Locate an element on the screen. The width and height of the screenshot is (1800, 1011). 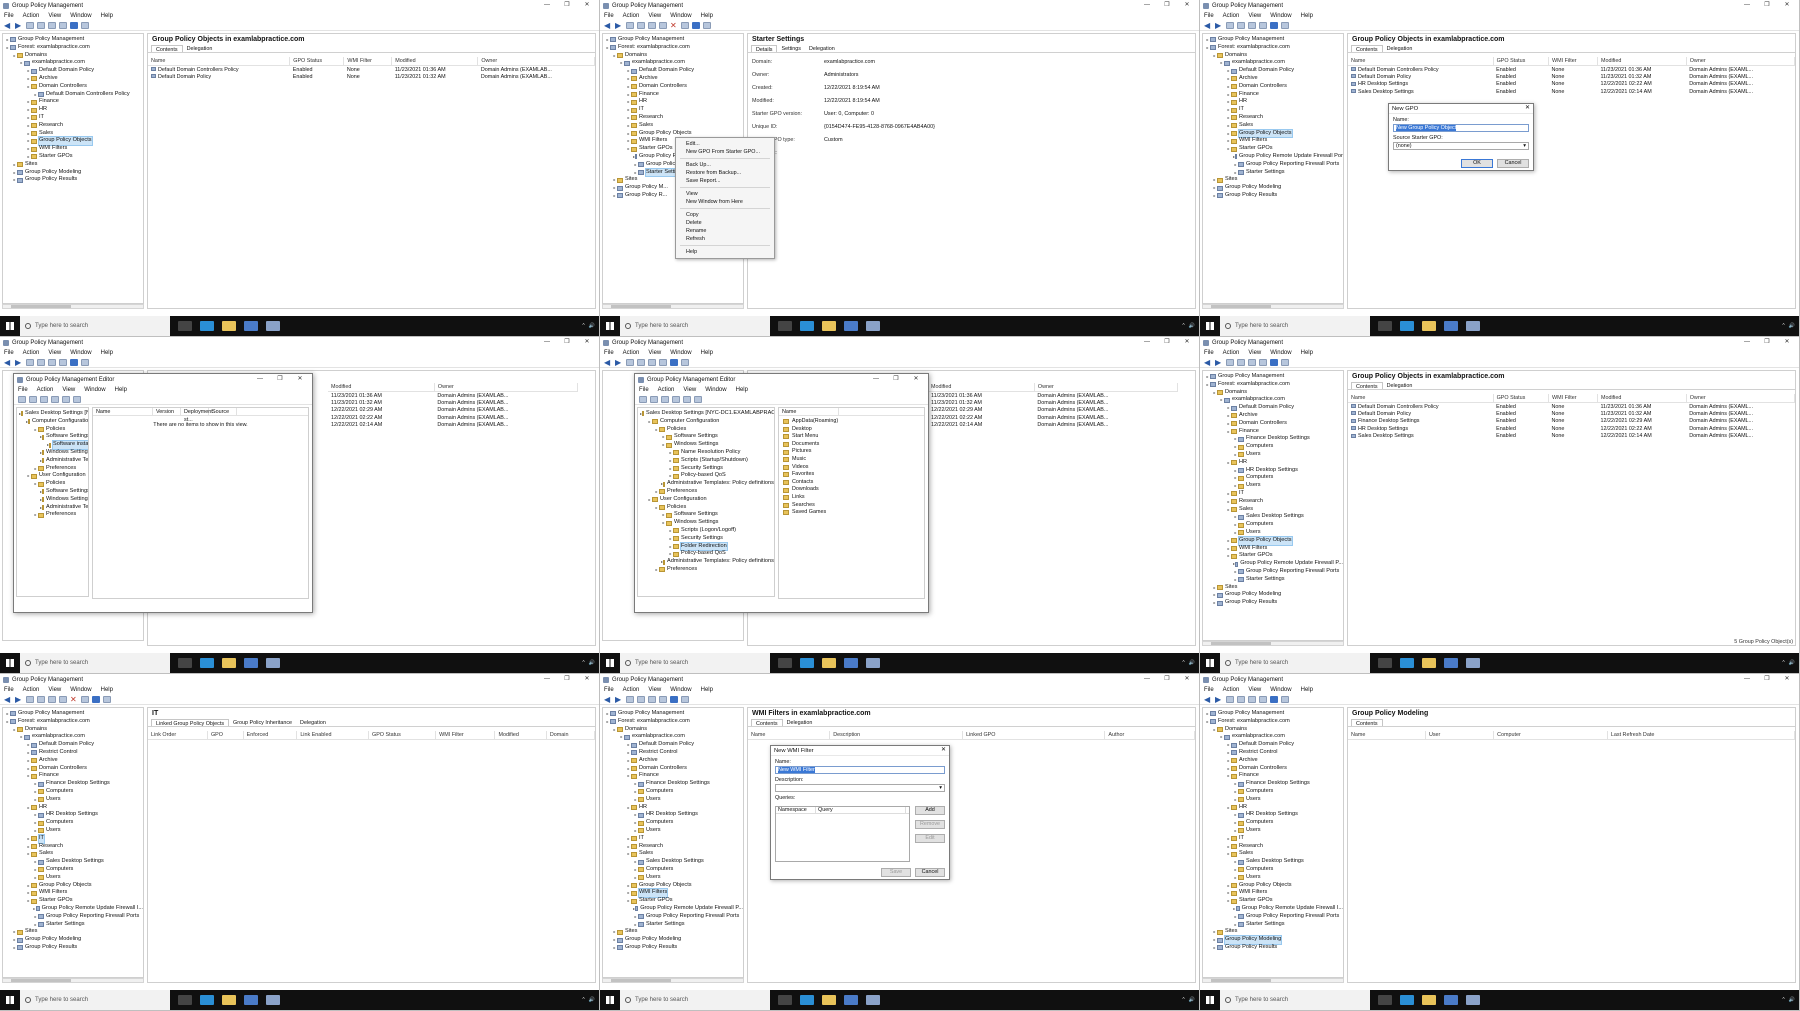
tree-node: ▸ Finance is located at coordinates (673, 95).